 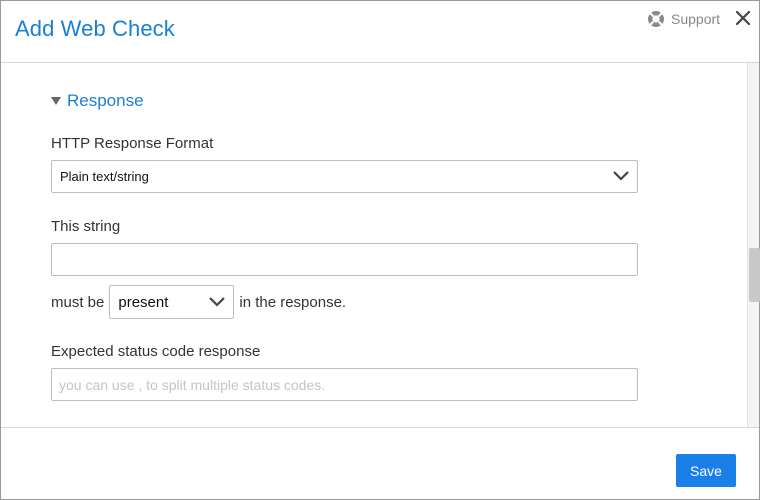 I want to click on lifebuoy-icon, so click(x=656, y=19).